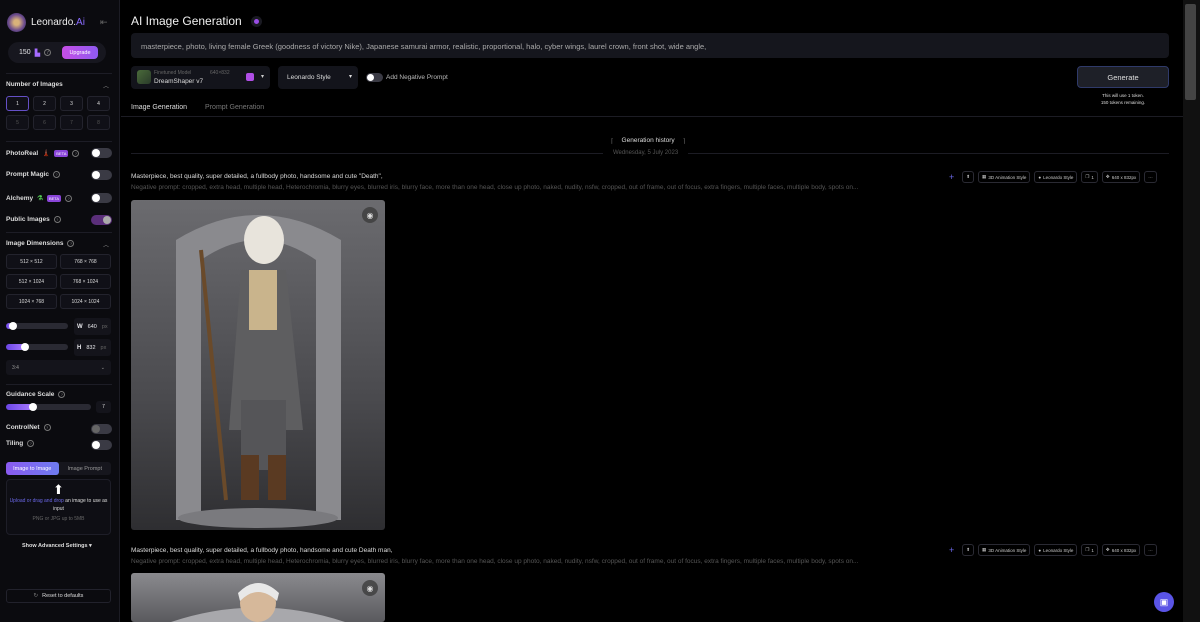  I want to click on num-images-8: 8, so click(98, 122).